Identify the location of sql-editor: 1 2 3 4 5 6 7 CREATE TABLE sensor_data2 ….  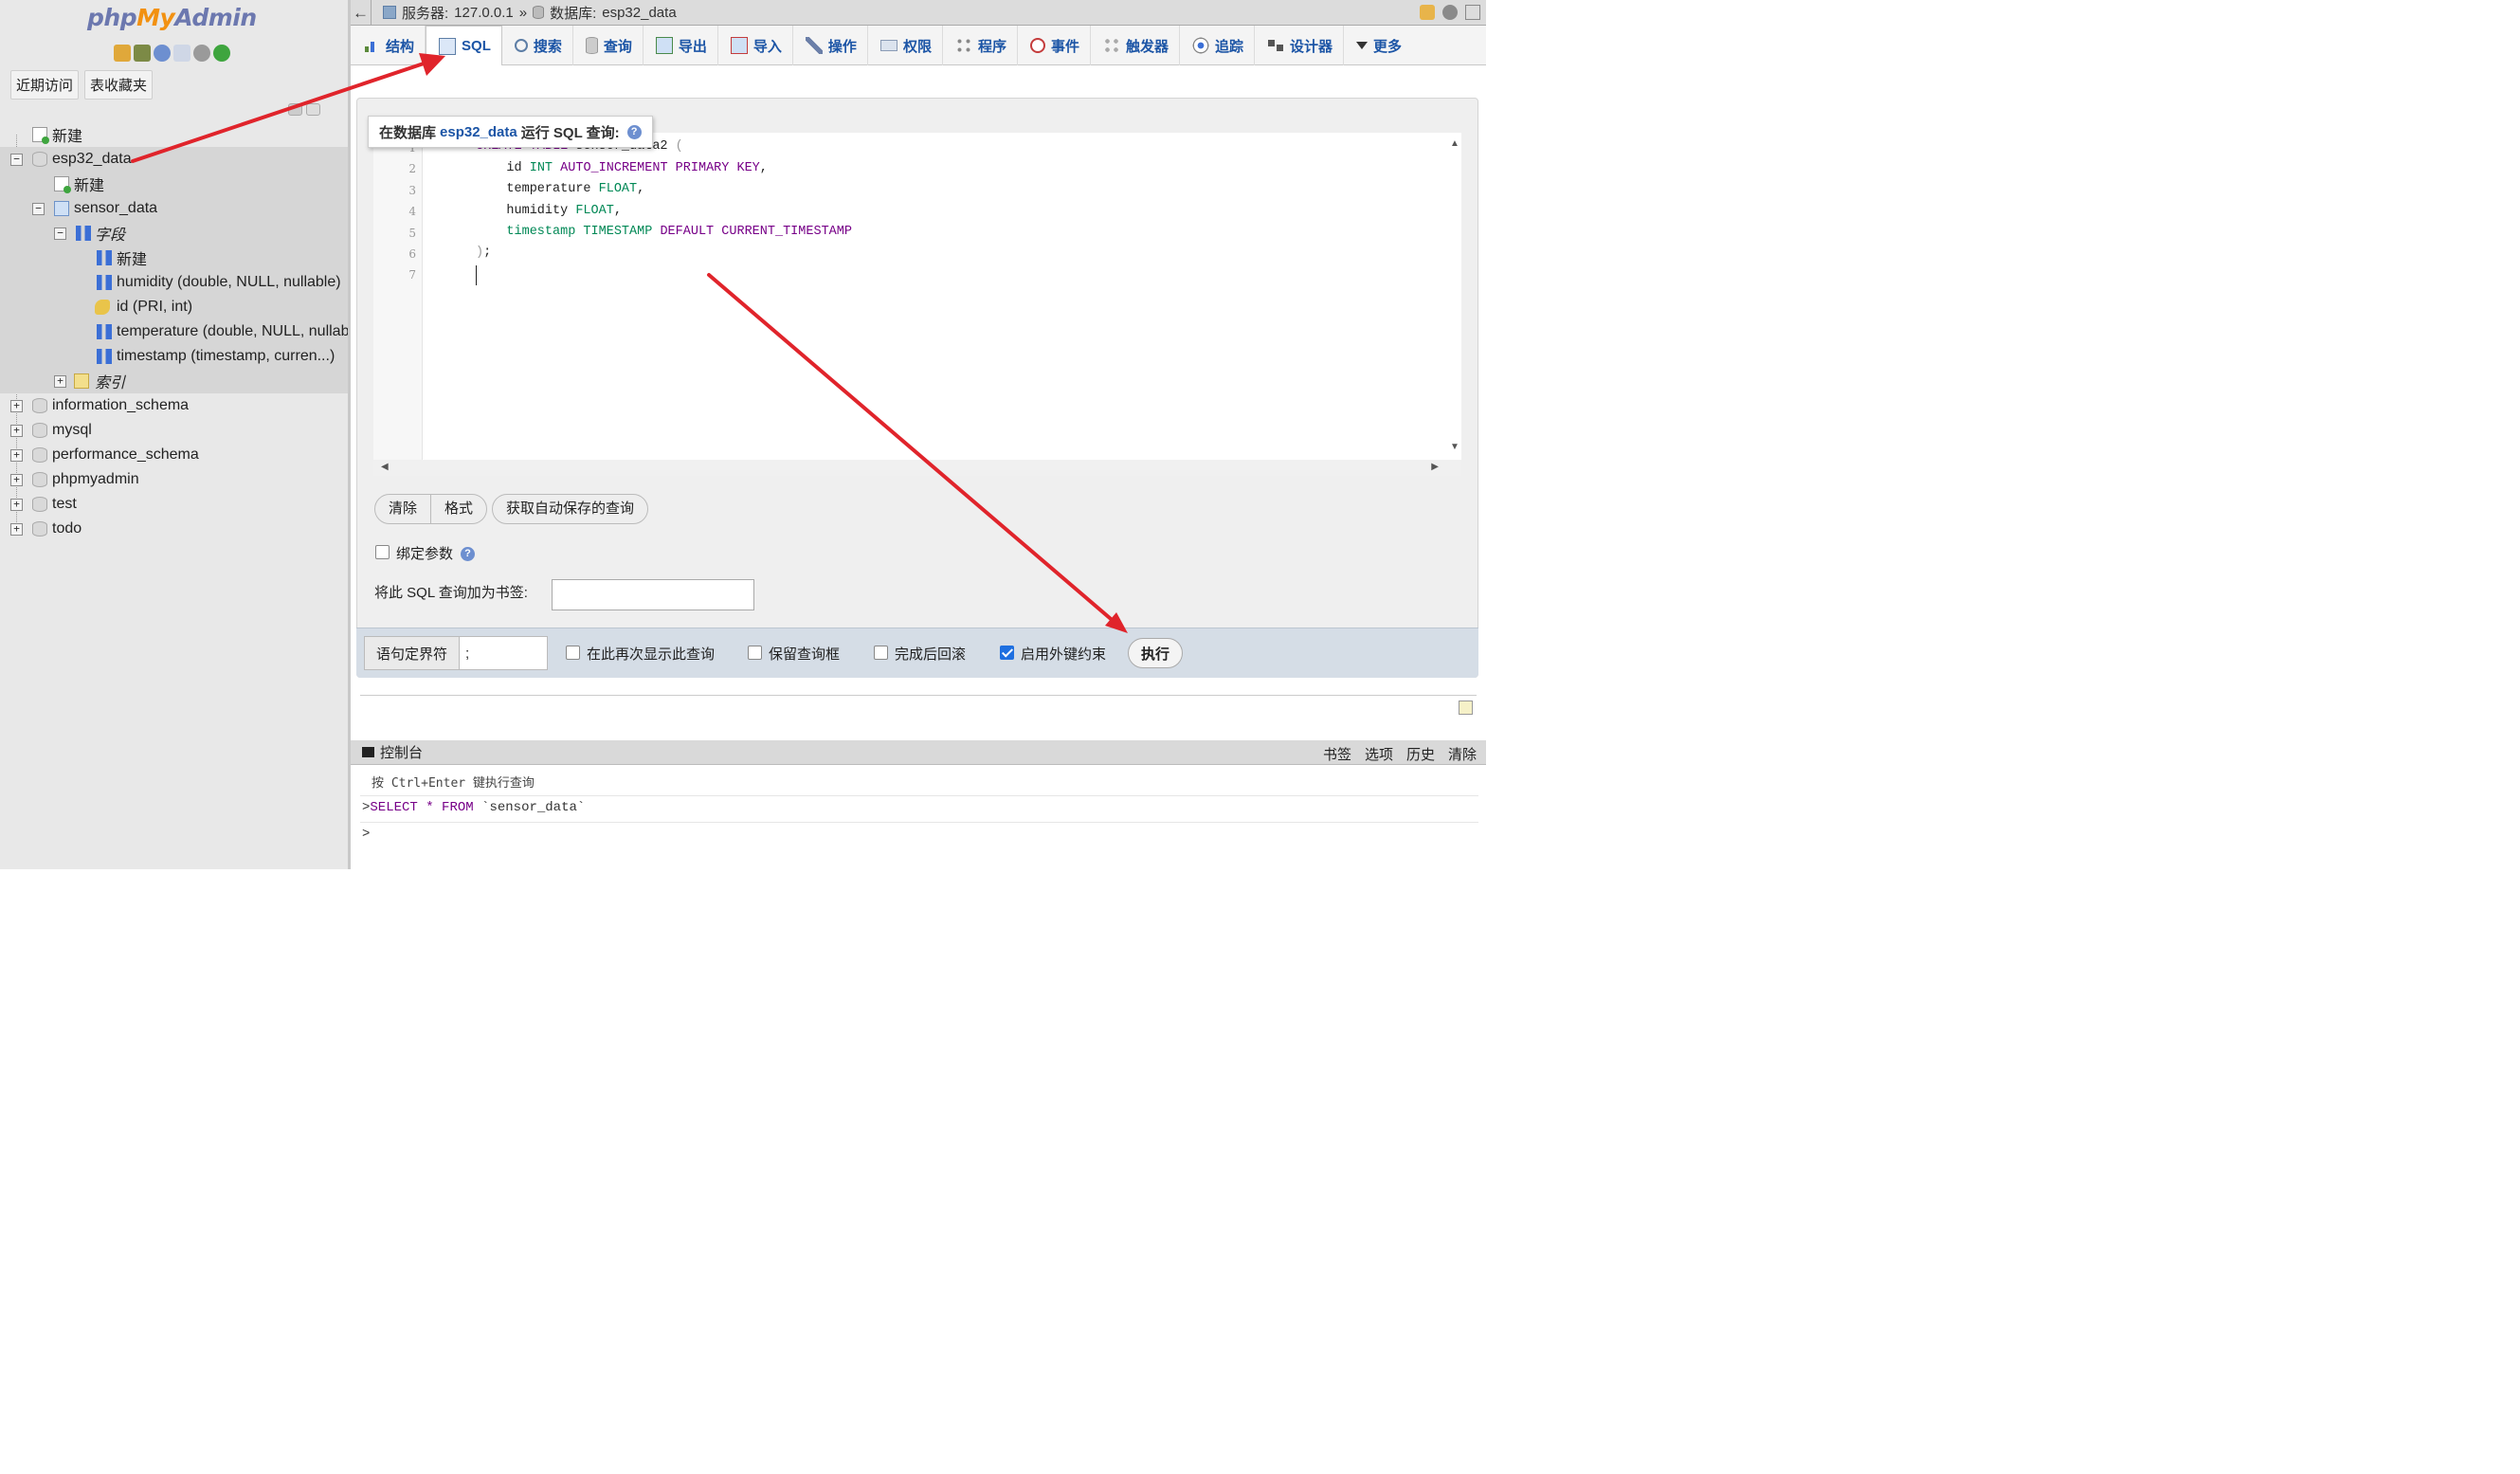
(917, 304).